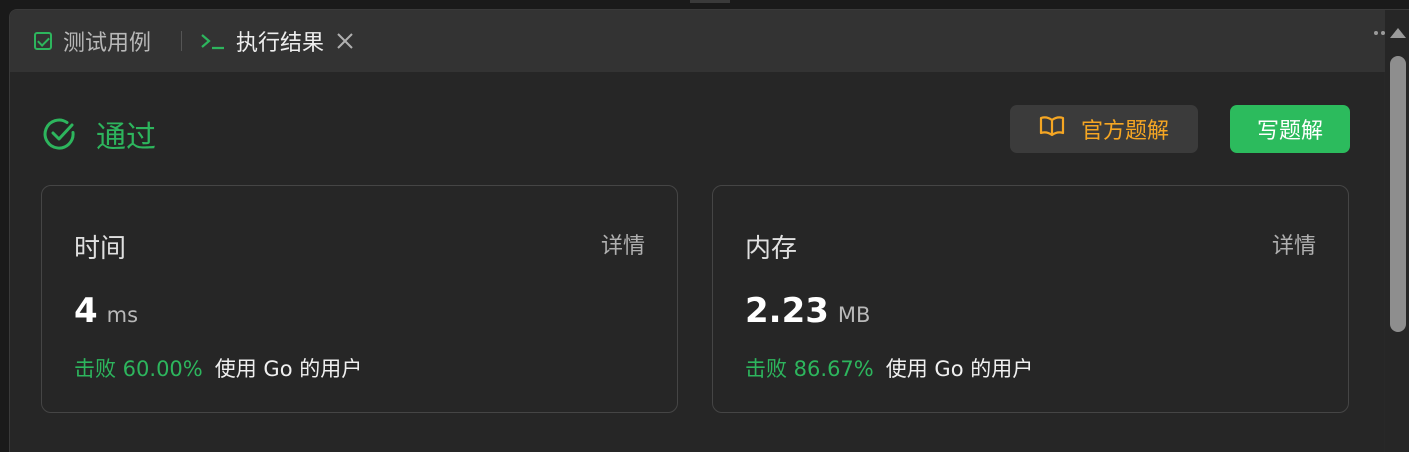 The height and width of the screenshot is (452, 1409). I want to click on tab-bar: 测试用例 执行结果, so click(709, 41).